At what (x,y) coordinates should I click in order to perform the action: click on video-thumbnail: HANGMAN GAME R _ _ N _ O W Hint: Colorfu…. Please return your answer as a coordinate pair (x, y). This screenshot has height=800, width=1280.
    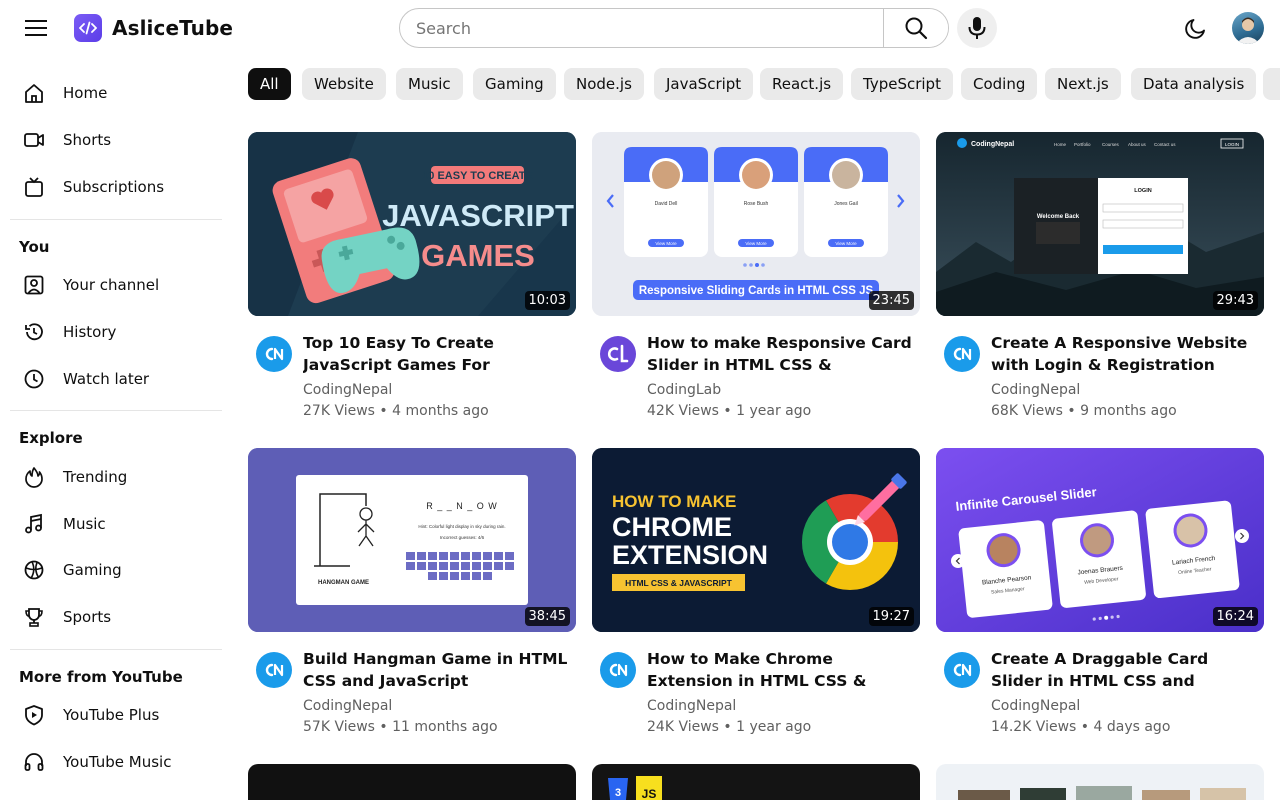
    Looking at the image, I should click on (412, 540).